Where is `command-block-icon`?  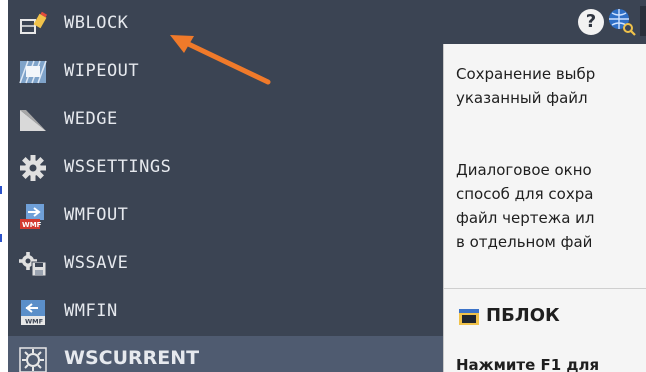
command-block-icon is located at coordinates (469, 317).